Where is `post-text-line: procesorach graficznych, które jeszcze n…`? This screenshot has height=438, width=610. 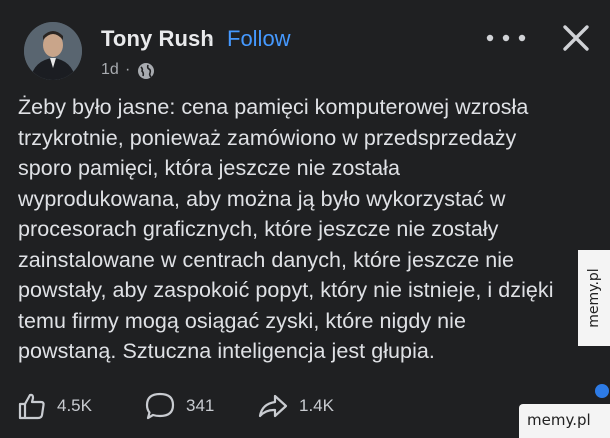 post-text-line: procesorach graficznych, które jeszcze n… is located at coordinates (258, 229).